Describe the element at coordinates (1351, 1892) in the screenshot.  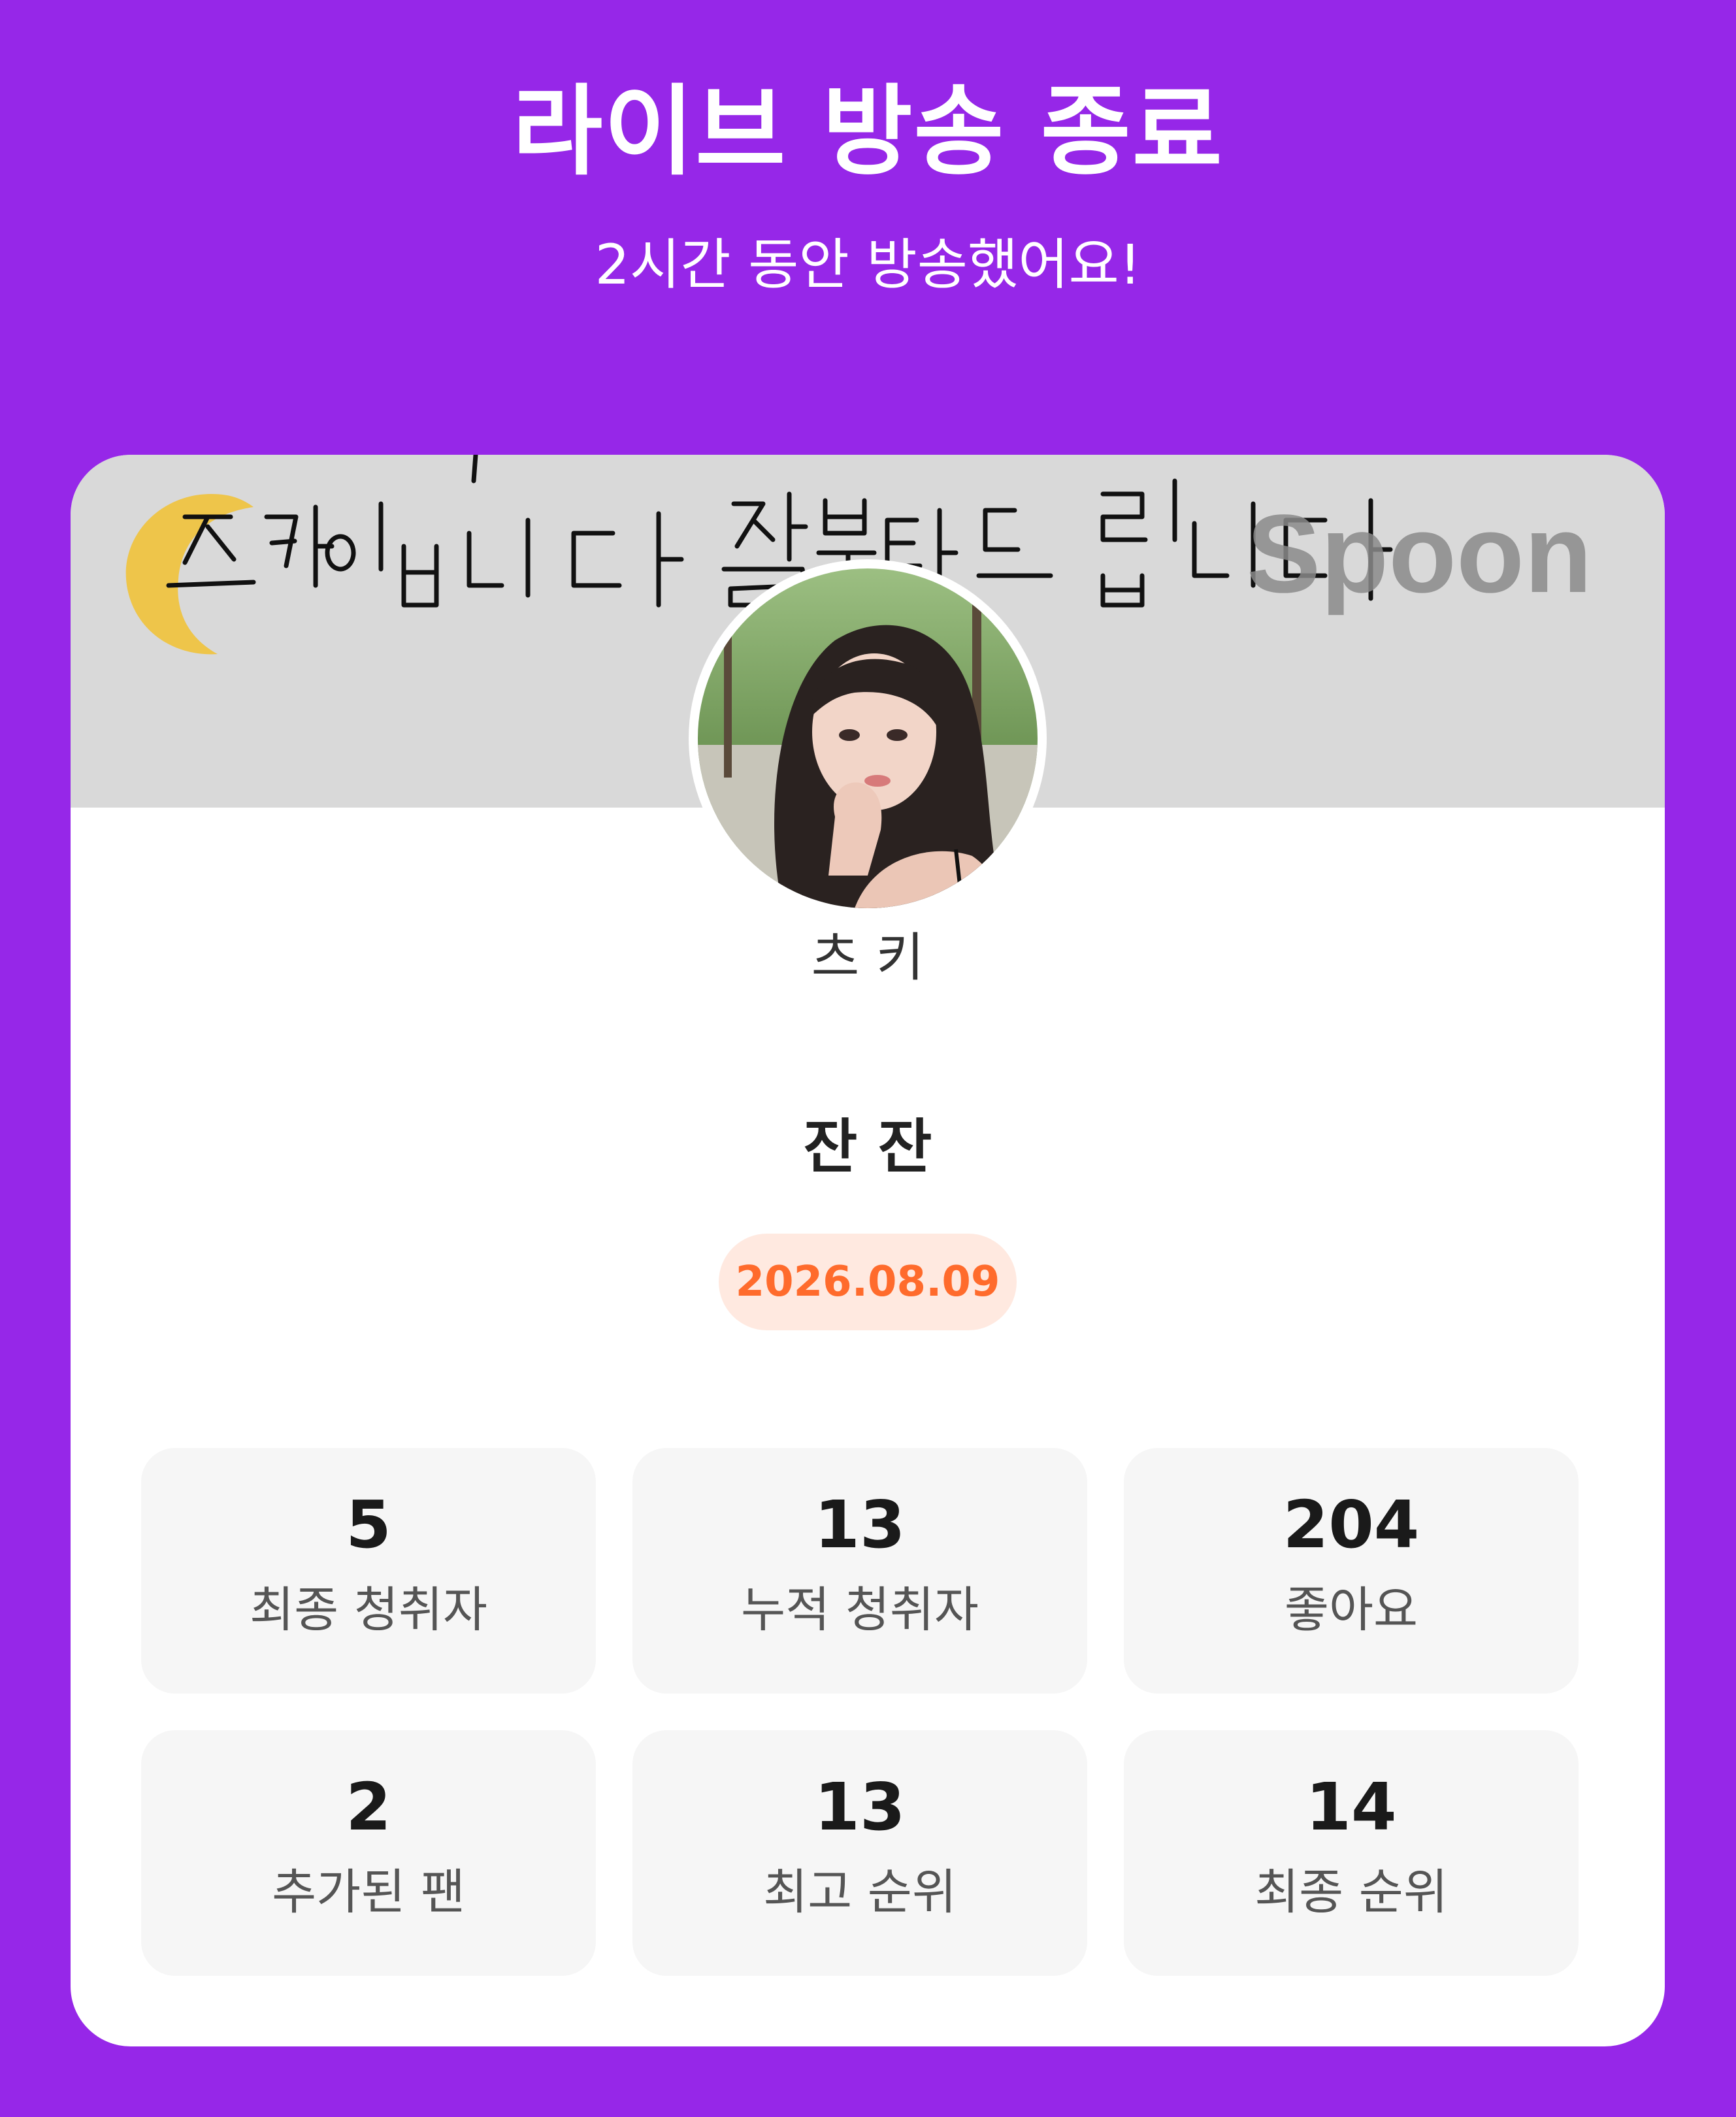
I see `stat-label: 최종 순위` at that location.